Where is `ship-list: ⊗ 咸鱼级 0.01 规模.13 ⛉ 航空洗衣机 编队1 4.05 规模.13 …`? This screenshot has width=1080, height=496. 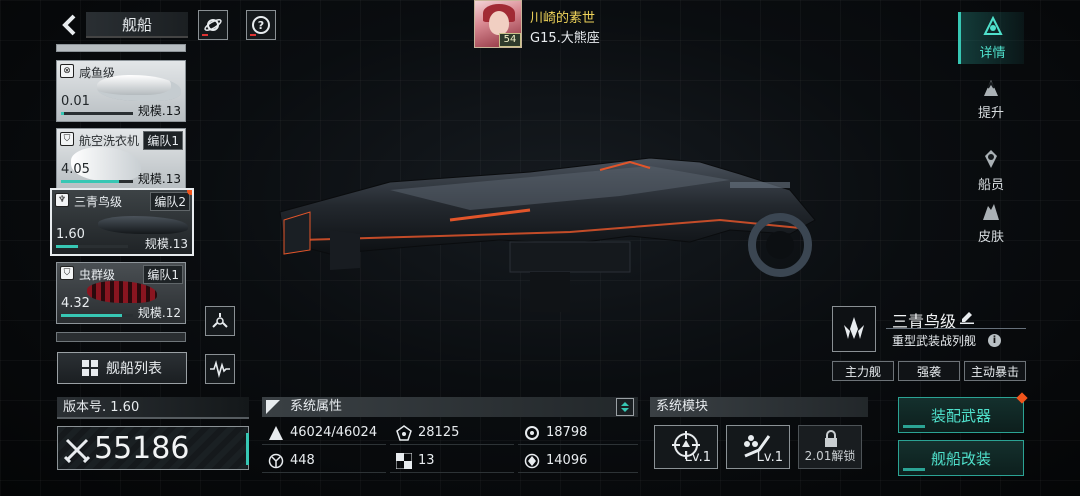 ship-list: ⊗ 咸鱼级 0.01 规模.13 ⛉ 航空洗衣机 编队1 4.05 规模.13 … is located at coordinates (122, 194).